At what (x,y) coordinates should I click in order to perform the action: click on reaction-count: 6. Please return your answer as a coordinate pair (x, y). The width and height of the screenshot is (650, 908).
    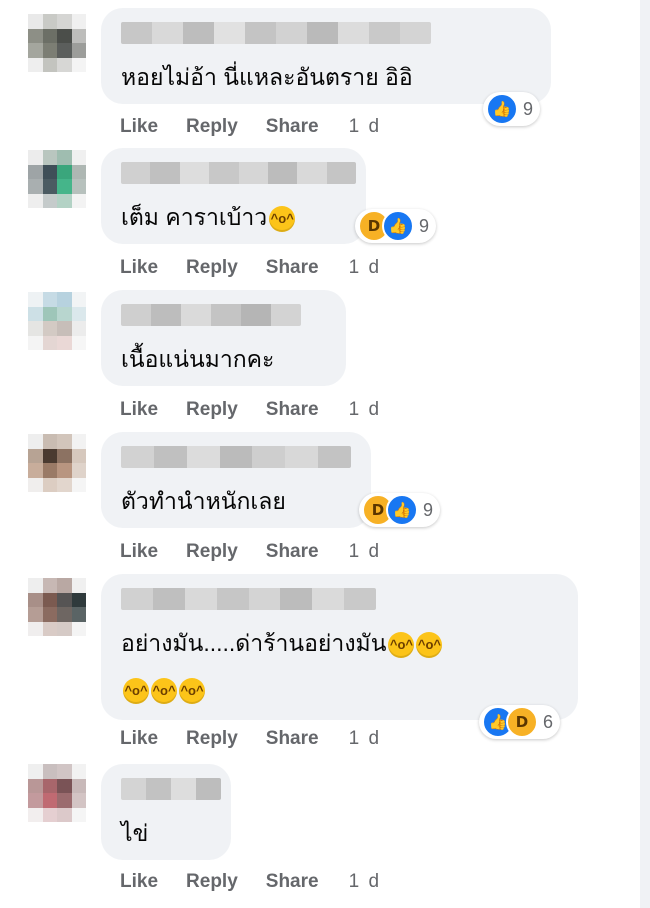
    Looking at the image, I should click on (548, 721).